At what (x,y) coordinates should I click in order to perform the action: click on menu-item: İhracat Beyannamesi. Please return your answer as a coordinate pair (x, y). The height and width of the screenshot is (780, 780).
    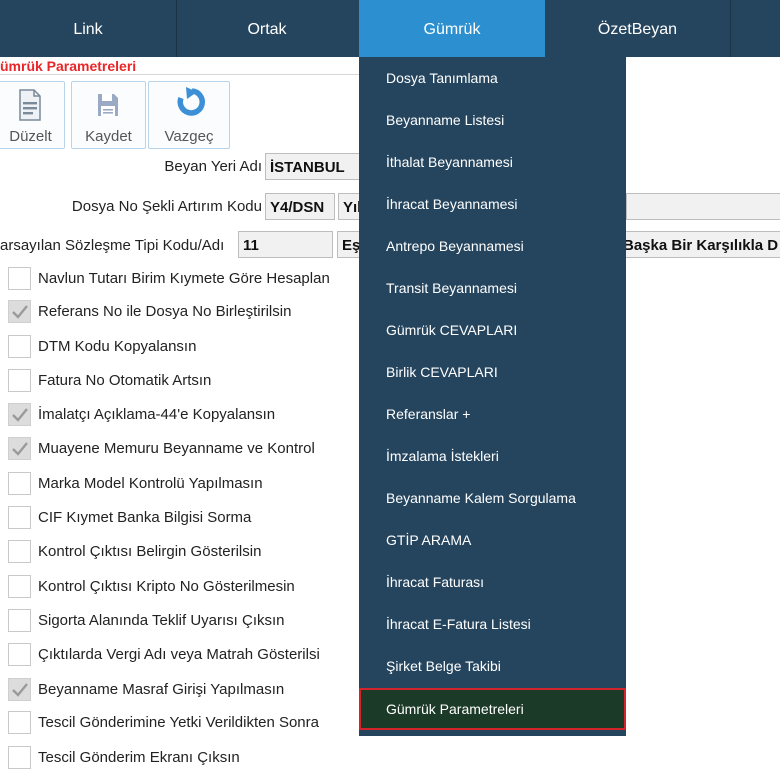
    Looking at the image, I should click on (492, 204).